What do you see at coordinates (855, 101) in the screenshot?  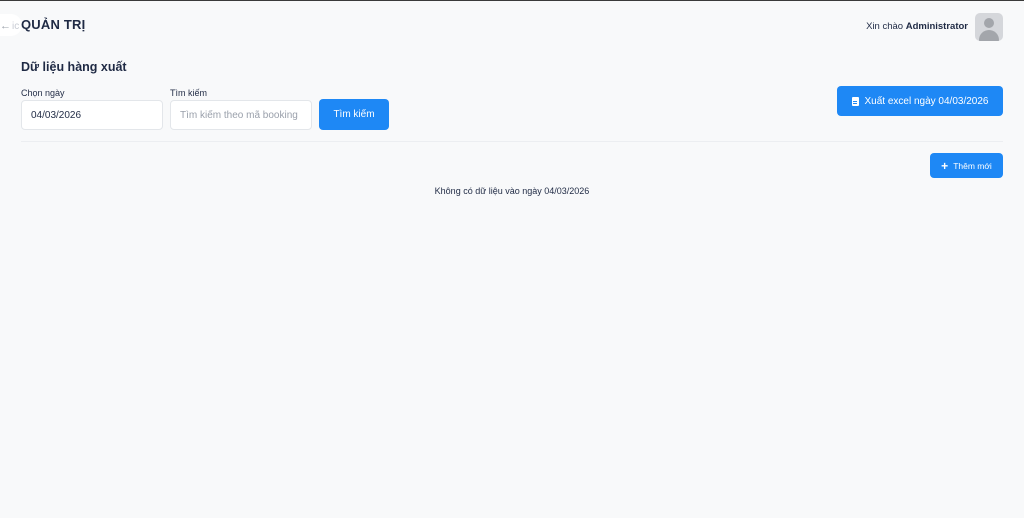 I see `file-icon` at bounding box center [855, 101].